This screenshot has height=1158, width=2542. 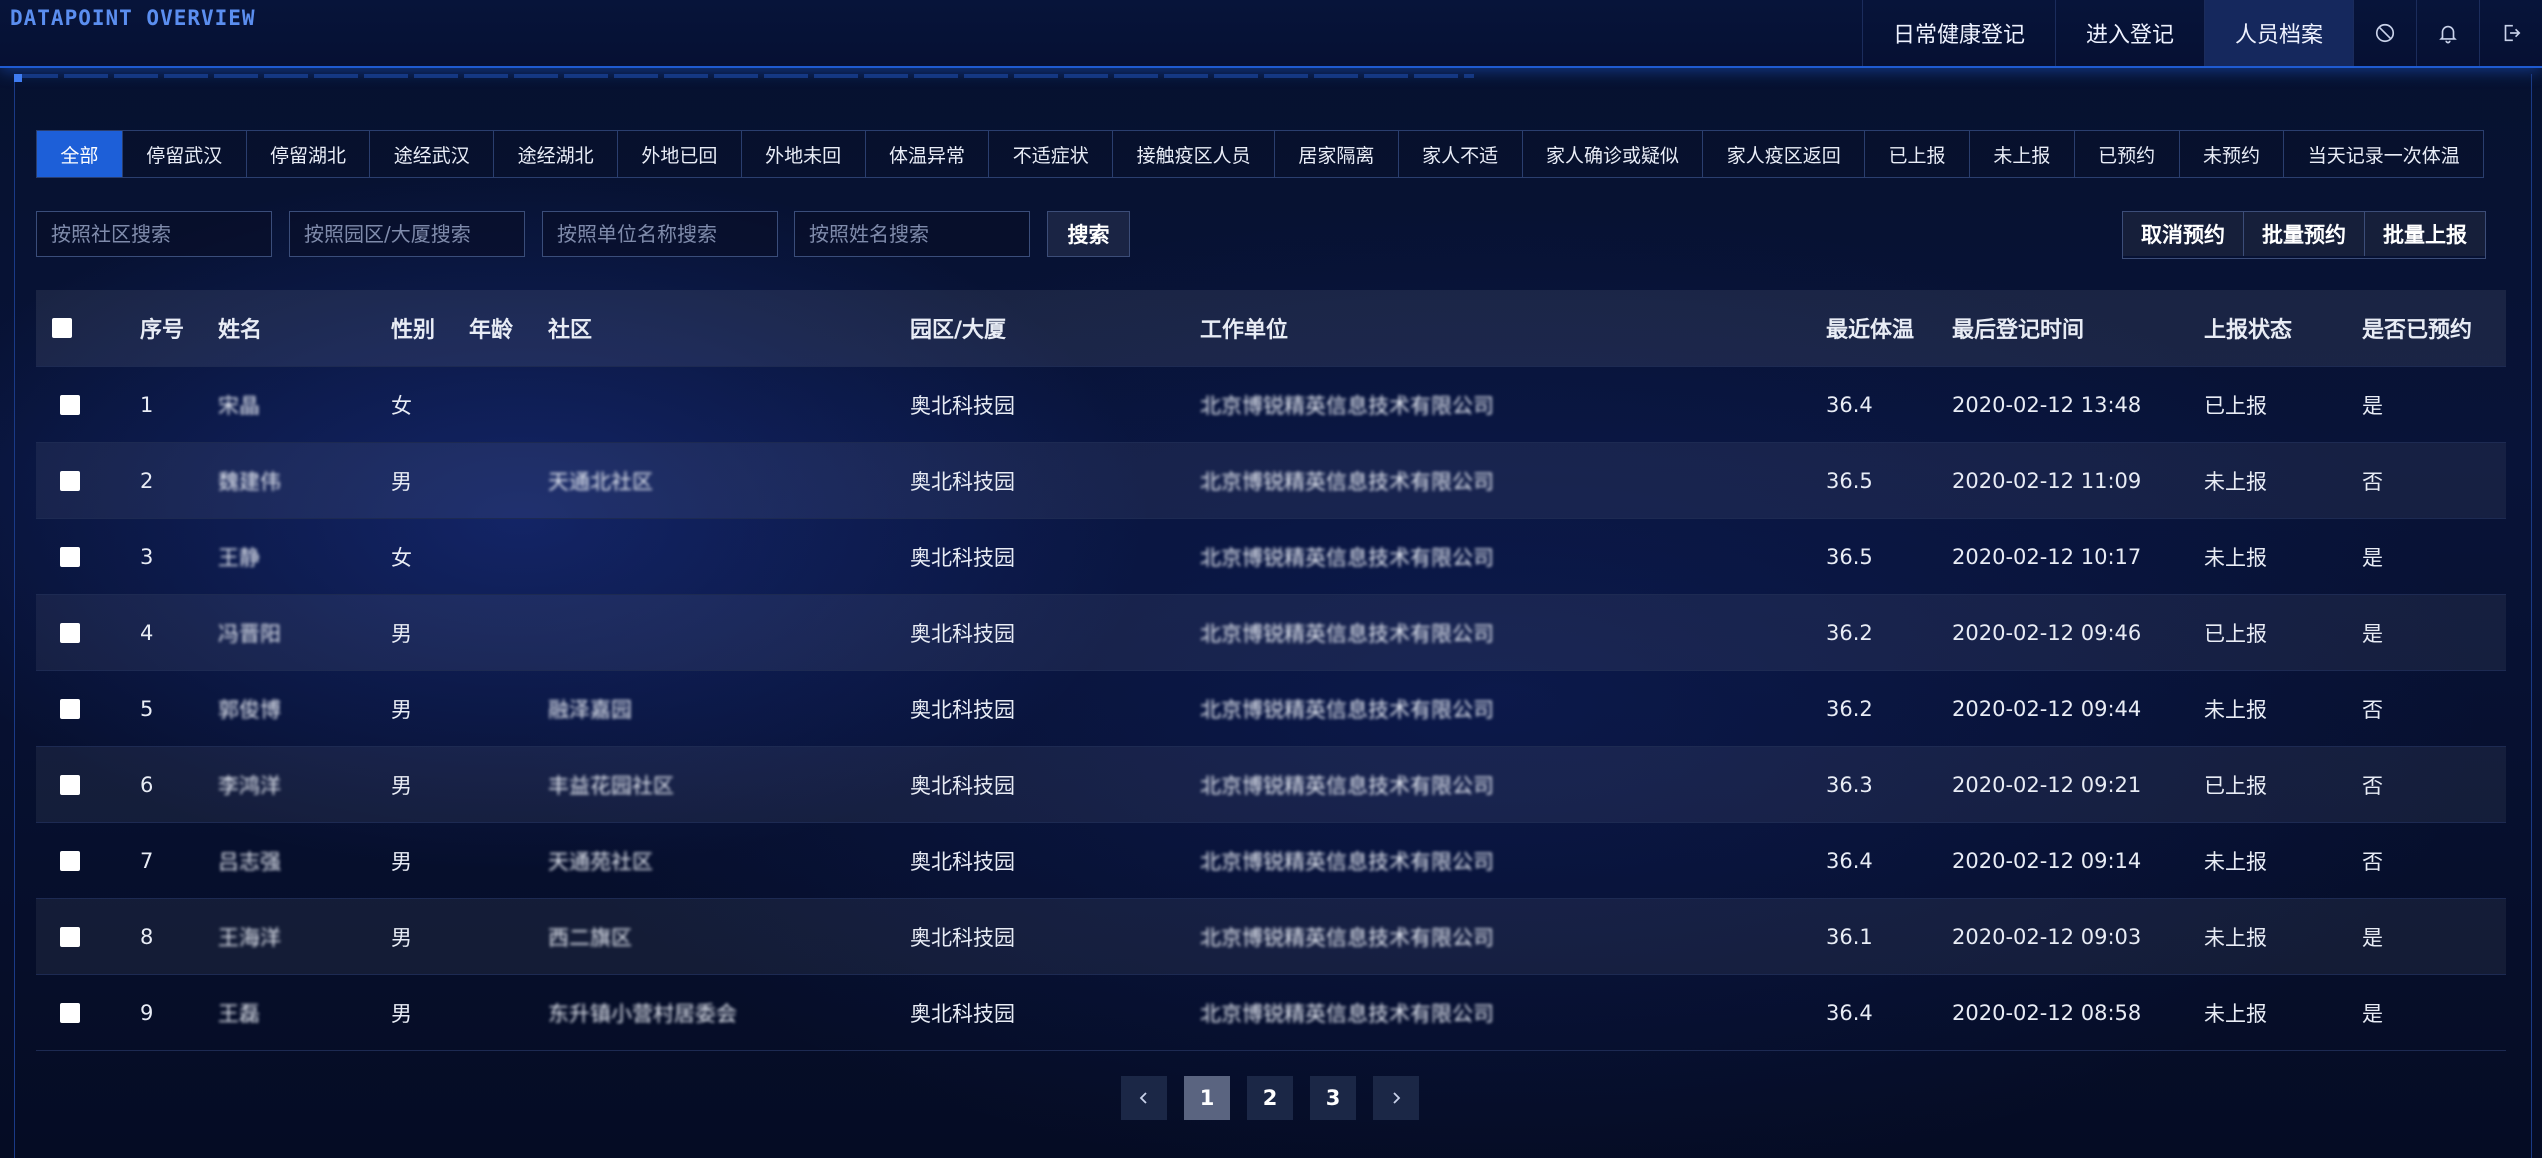 I want to click on park-search-input, so click(x=407, y=234).